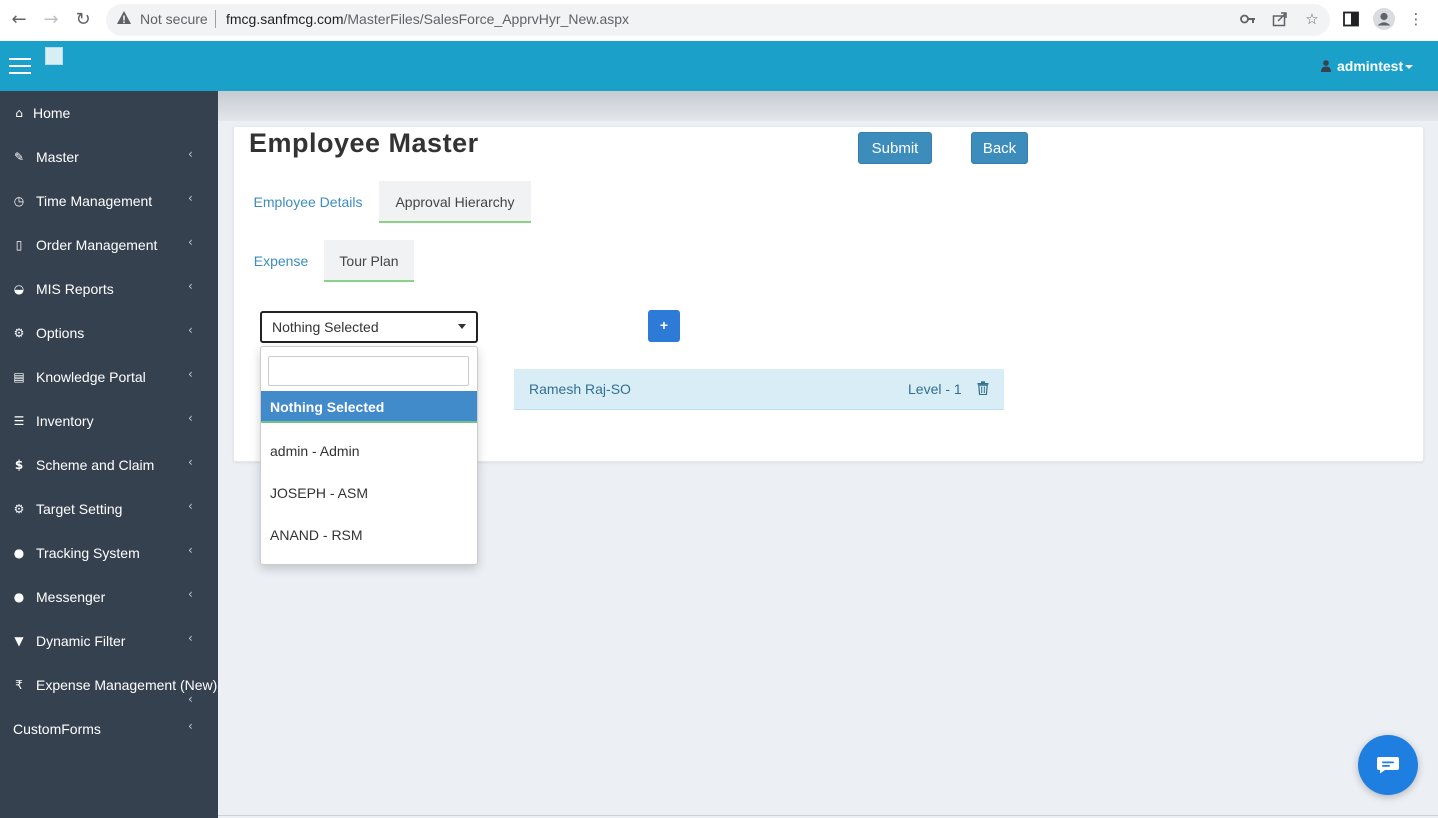  Describe the element at coordinates (19, 245) in the screenshot. I see `file-icon: ▯` at that location.